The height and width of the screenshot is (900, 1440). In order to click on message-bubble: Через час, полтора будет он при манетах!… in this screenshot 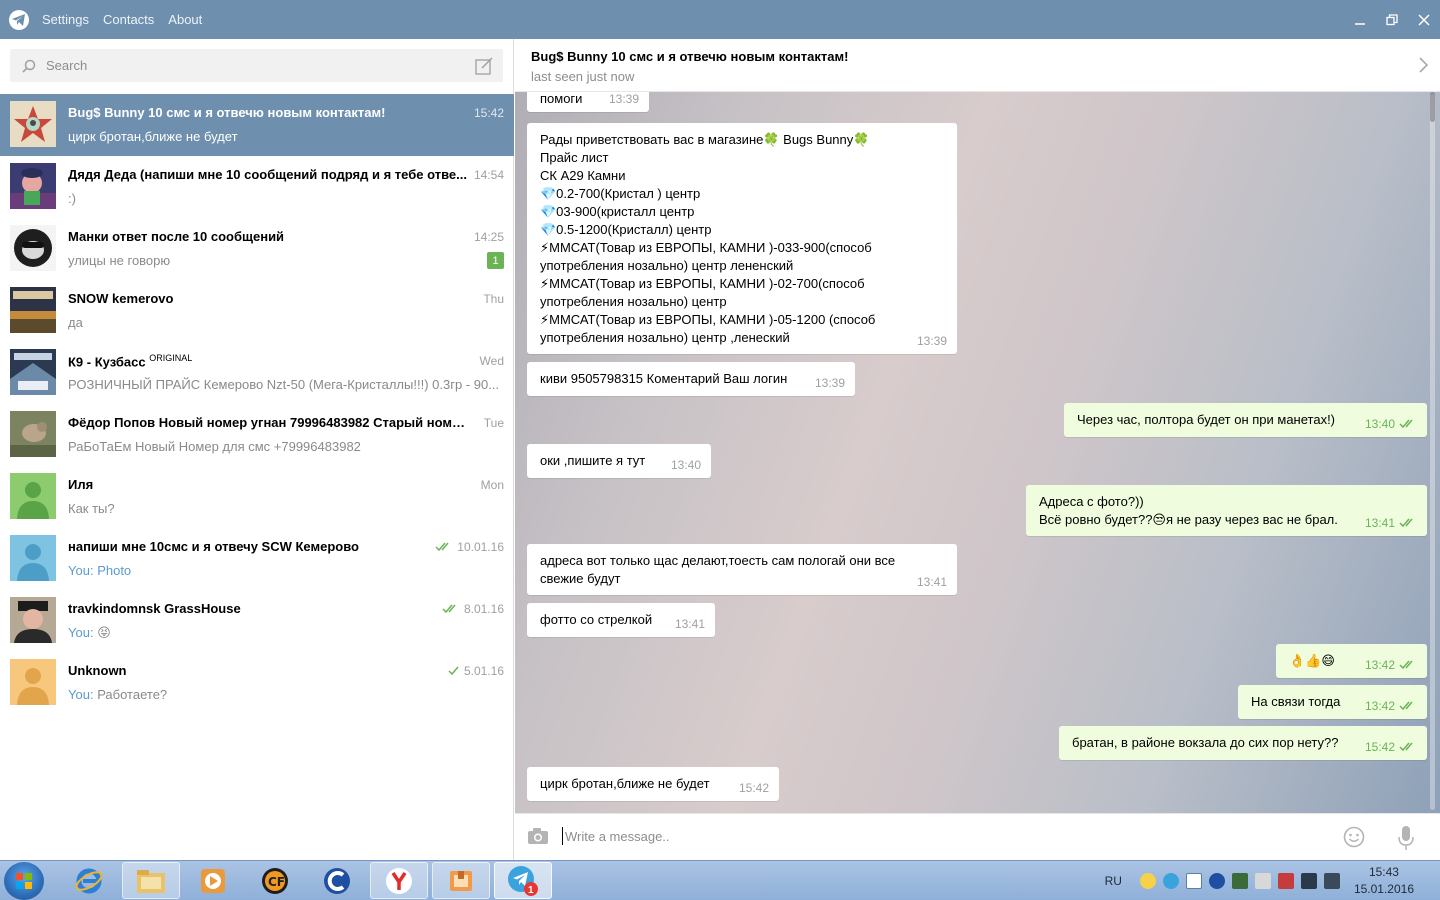, I will do `click(1245, 420)`.